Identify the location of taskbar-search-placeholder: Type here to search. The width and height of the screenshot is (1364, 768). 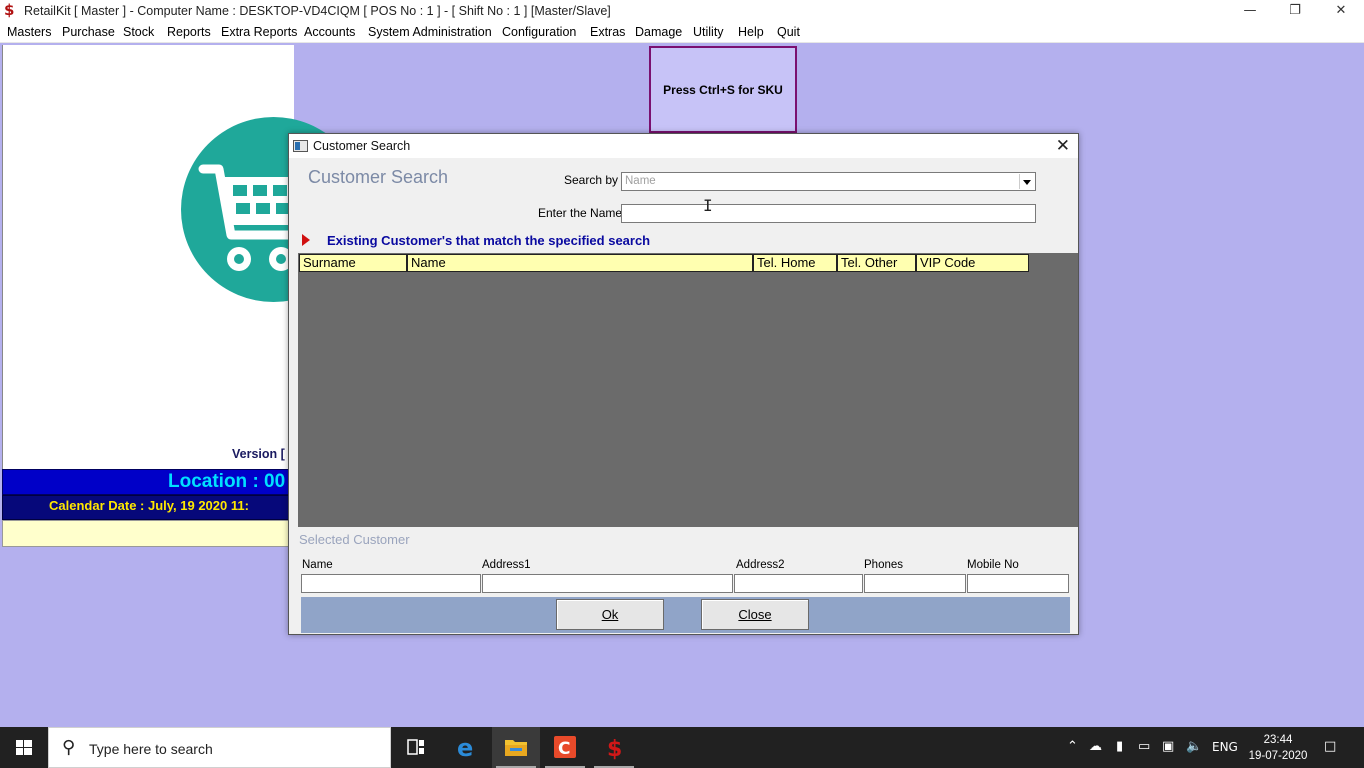
(151, 749).